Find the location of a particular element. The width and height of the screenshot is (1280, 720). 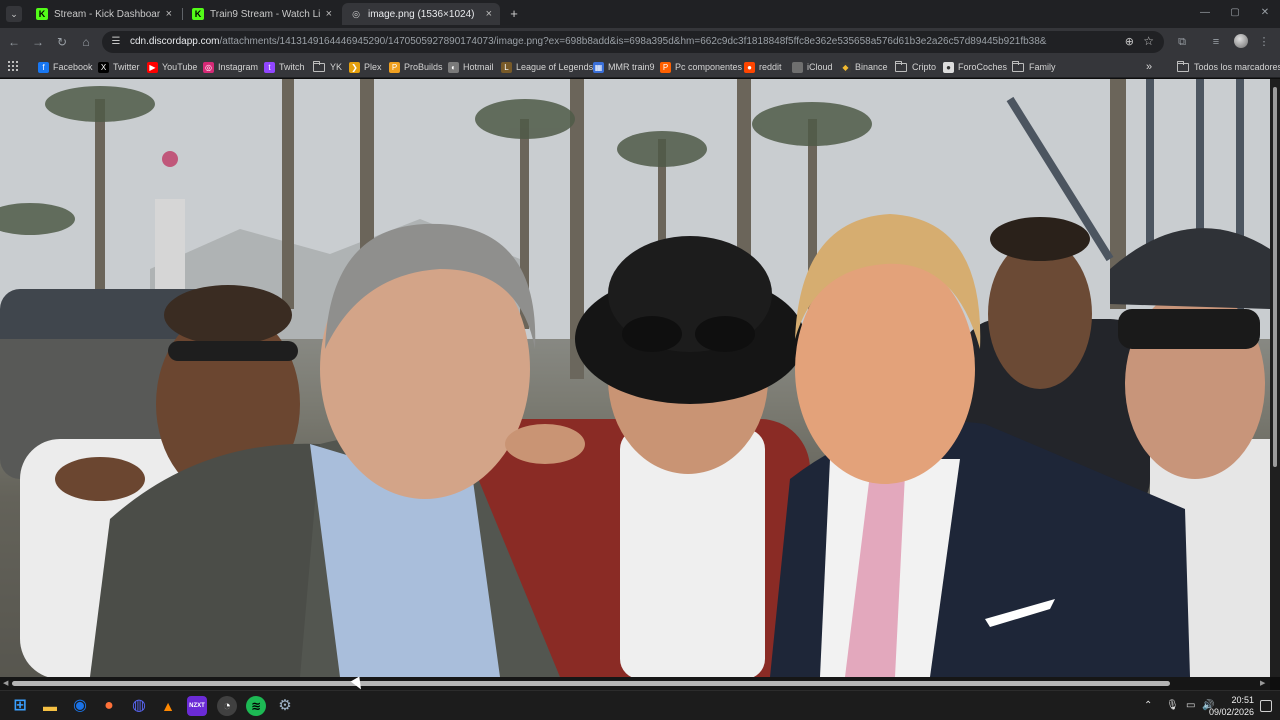

tab-train9-stream: K Train9 Stream - Watch Live on Kick × is located at coordinates (262, 14).